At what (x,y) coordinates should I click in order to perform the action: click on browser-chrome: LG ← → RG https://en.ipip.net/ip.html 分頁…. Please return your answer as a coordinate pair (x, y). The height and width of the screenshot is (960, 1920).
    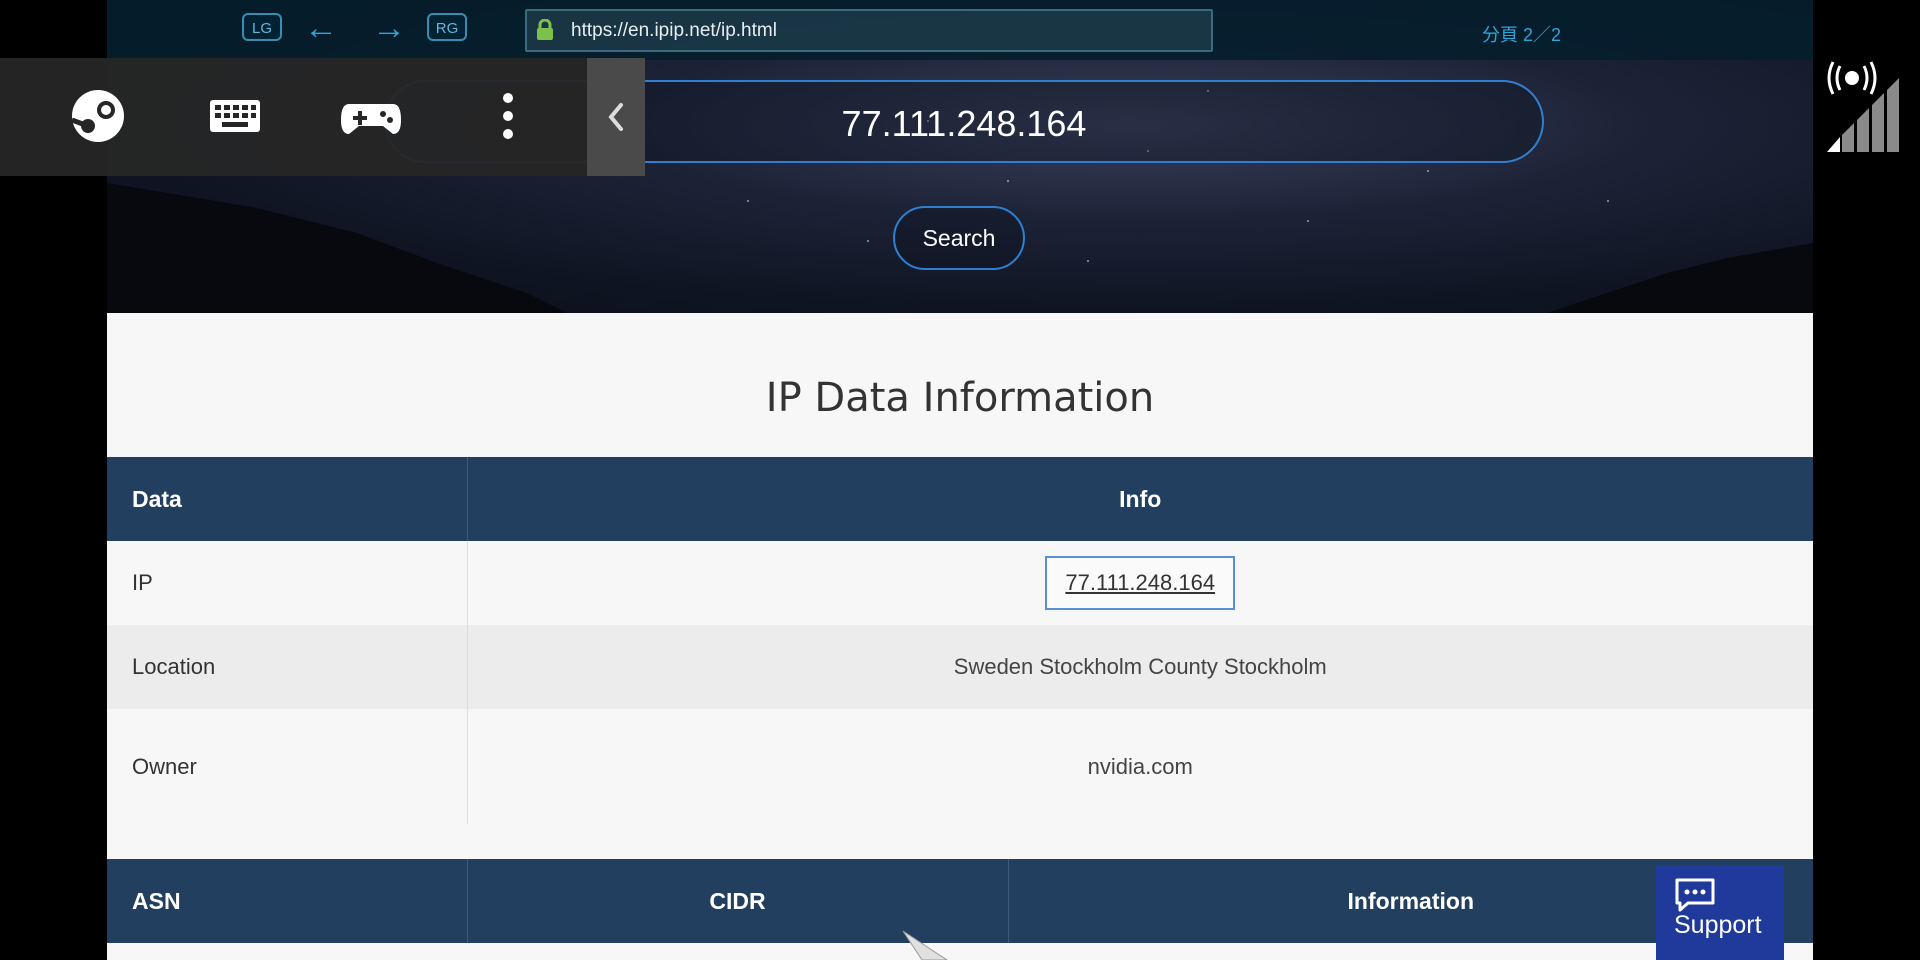
    Looking at the image, I should click on (960, 30).